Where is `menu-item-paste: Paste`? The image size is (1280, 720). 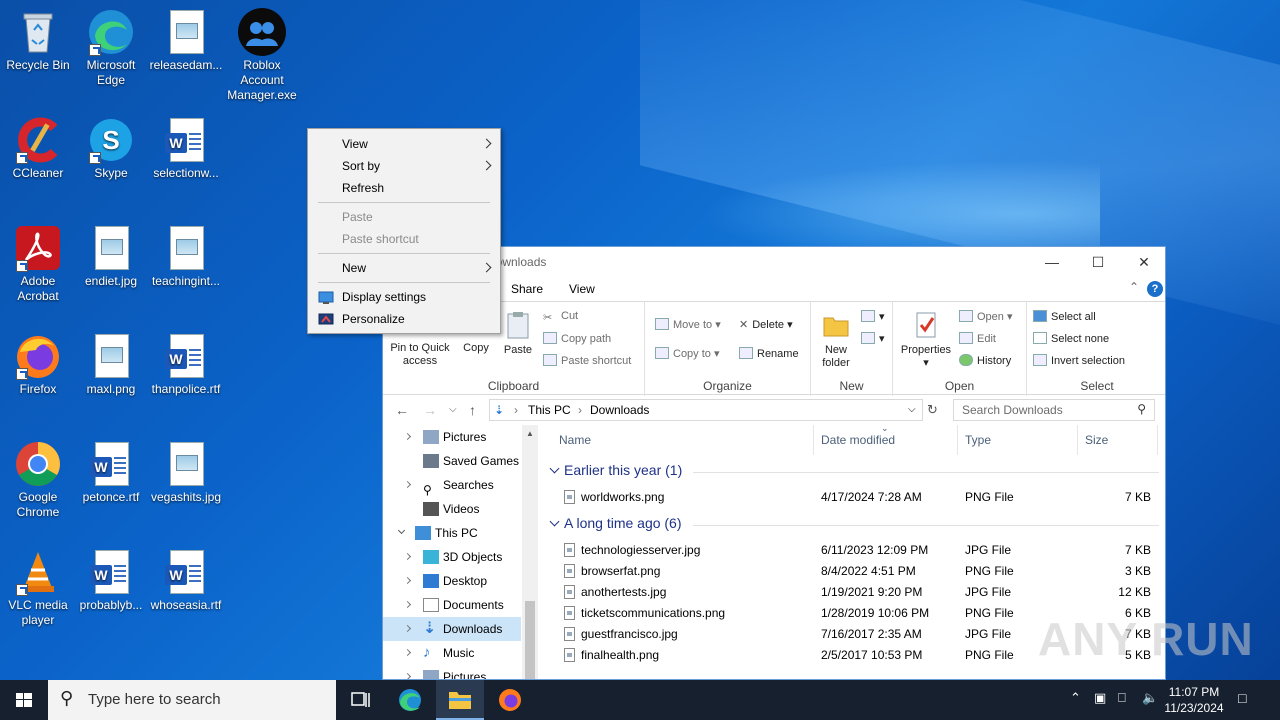
menu-item-paste: Paste is located at coordinates (404, 217).